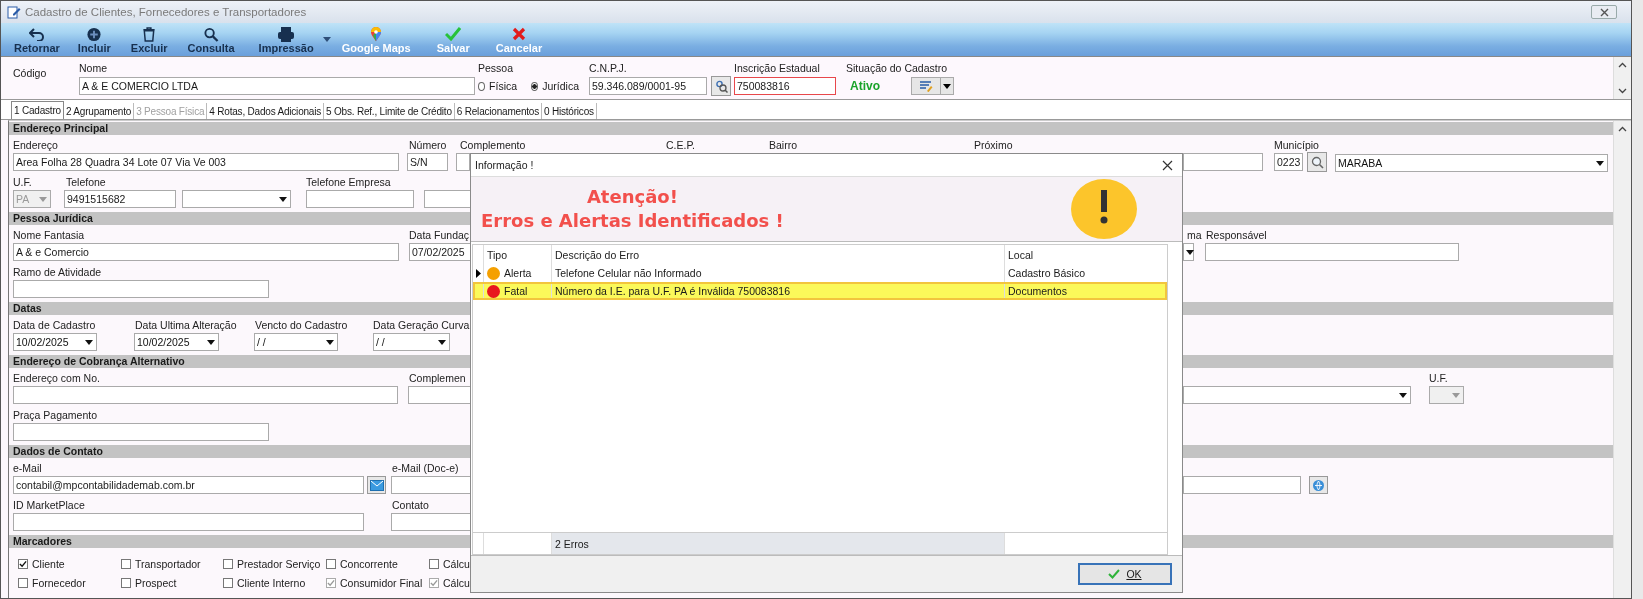  I want to click on field-label: Nome Fantasia, so click(49, 235).